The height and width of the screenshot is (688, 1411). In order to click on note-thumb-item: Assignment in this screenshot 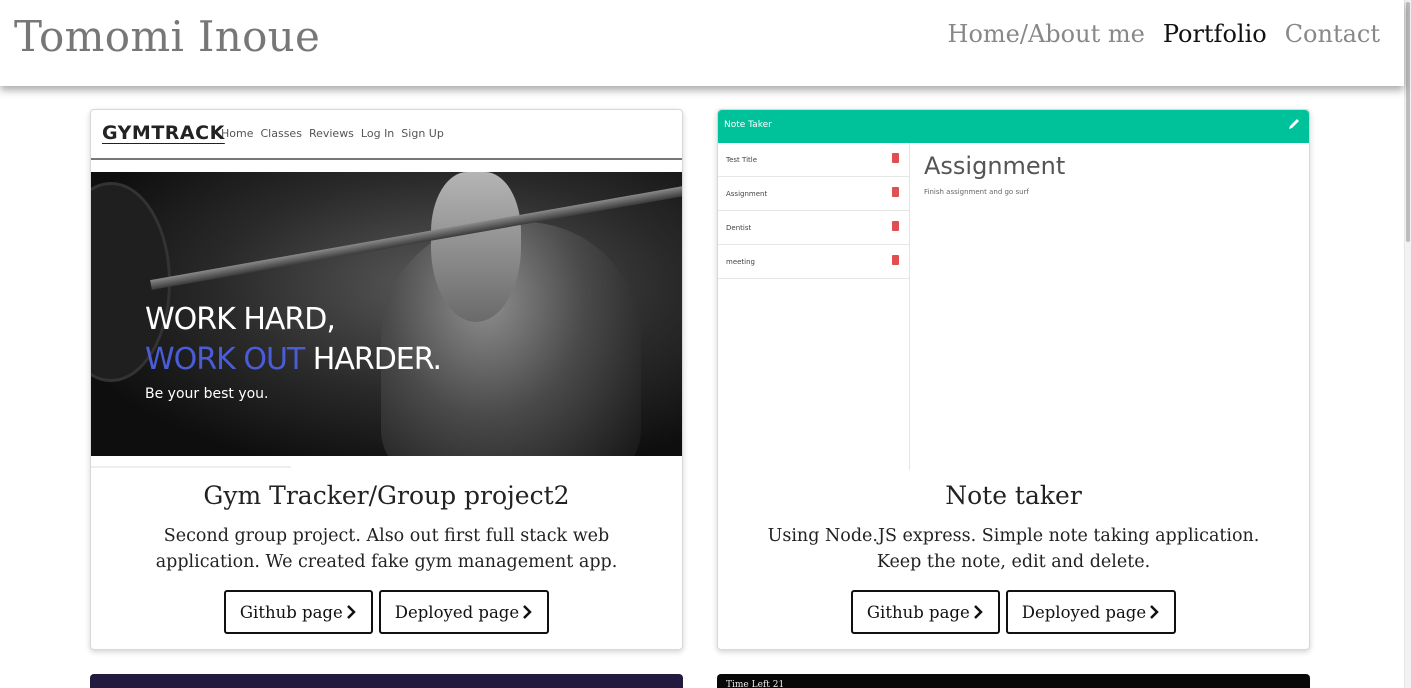, I will do `click(813, 194)`.